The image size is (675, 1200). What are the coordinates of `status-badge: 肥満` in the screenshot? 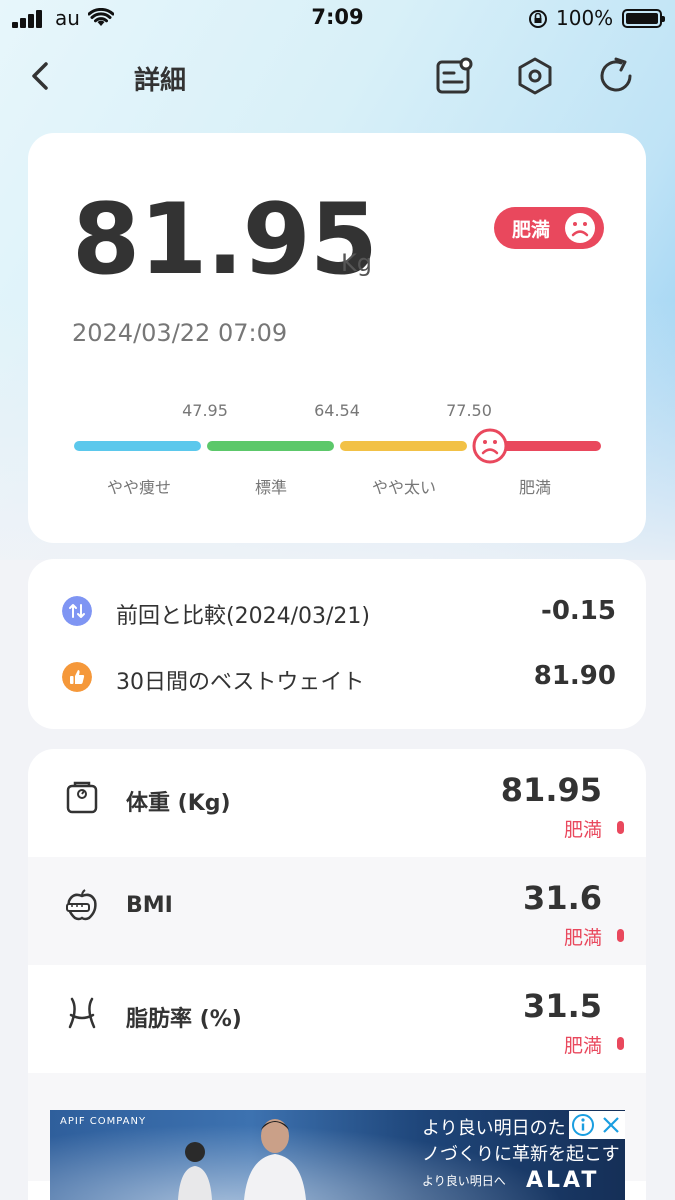 It's located at (549, 228).